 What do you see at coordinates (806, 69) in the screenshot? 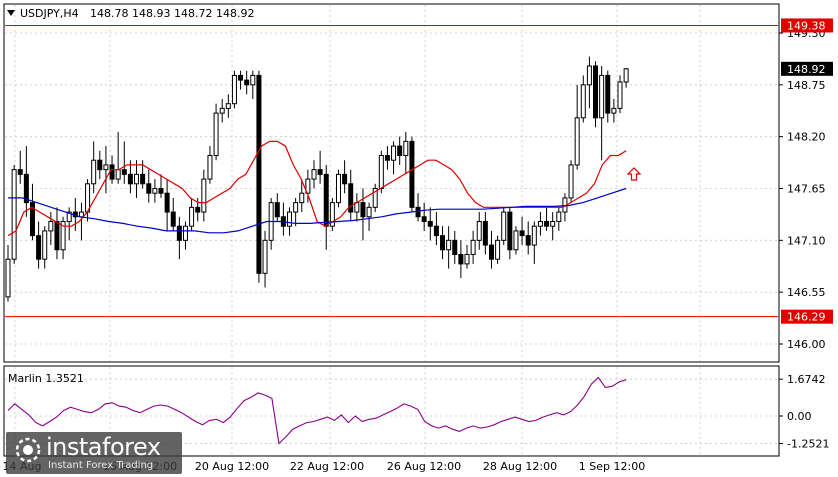
I see `last-price-tag: 148.92` at bounding box center [806, 69].